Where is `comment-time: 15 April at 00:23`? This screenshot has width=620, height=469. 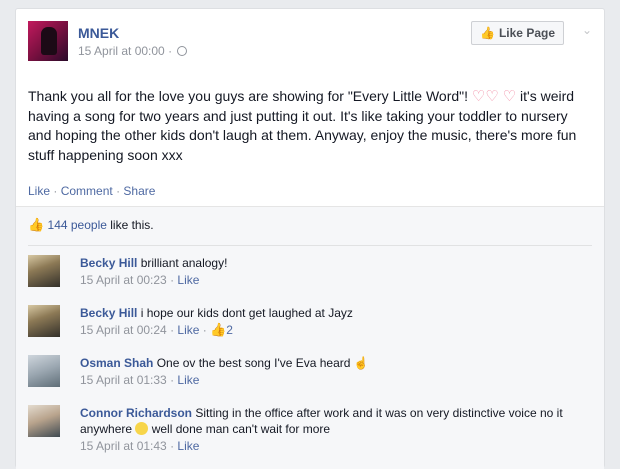
comment-time: 15 April at 00:23 is located at coordinates (123, 280).